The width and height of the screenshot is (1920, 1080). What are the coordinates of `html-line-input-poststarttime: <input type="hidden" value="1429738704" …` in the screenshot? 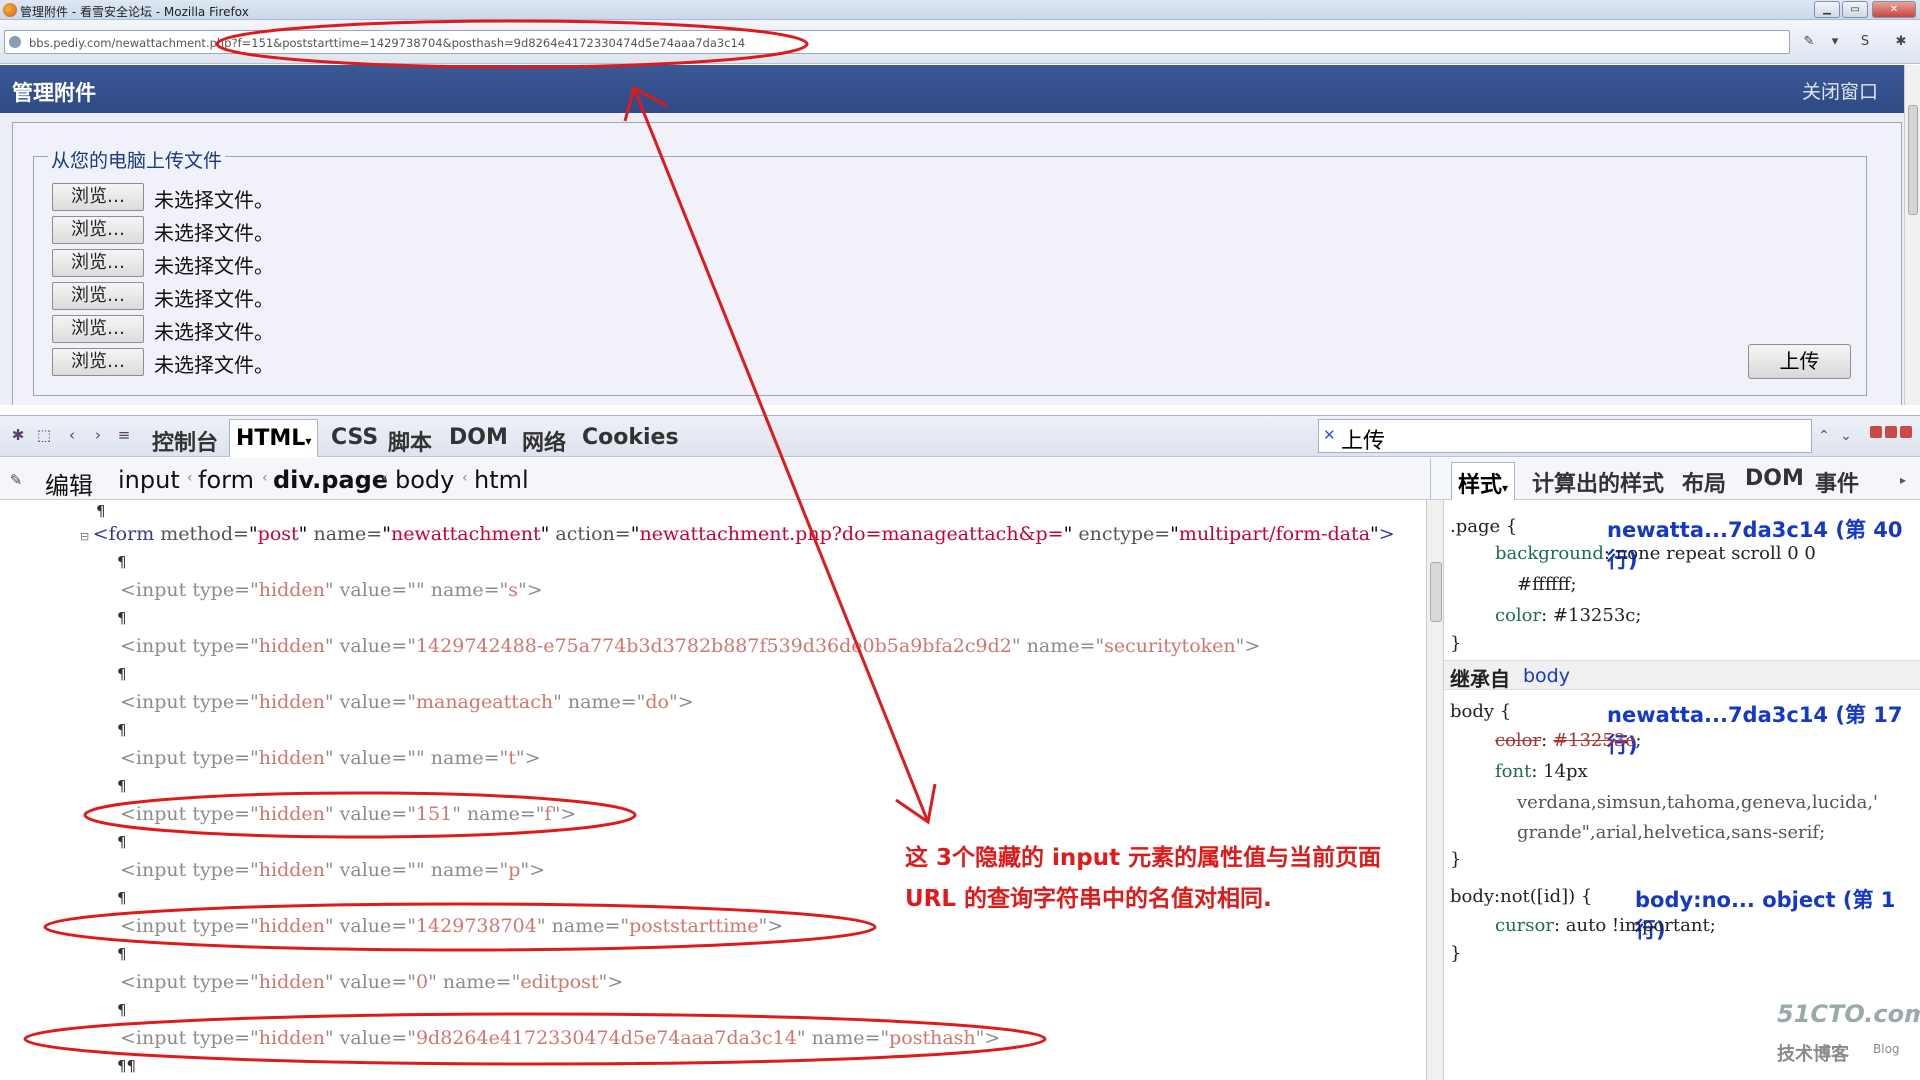 It's located at (451, 926).